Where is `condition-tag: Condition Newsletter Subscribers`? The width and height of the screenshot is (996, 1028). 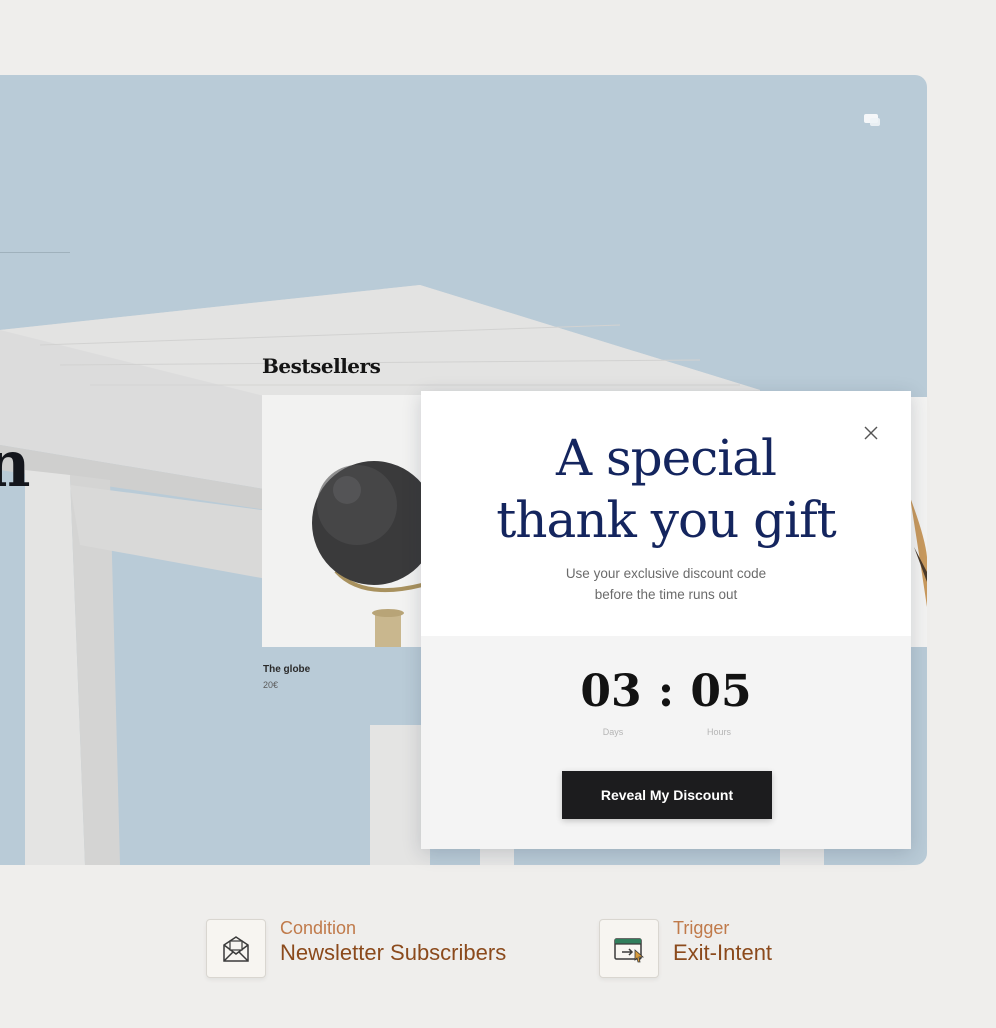 condition-tag: Condition Newsletter Subscribers is located at coordinates (386, 948).